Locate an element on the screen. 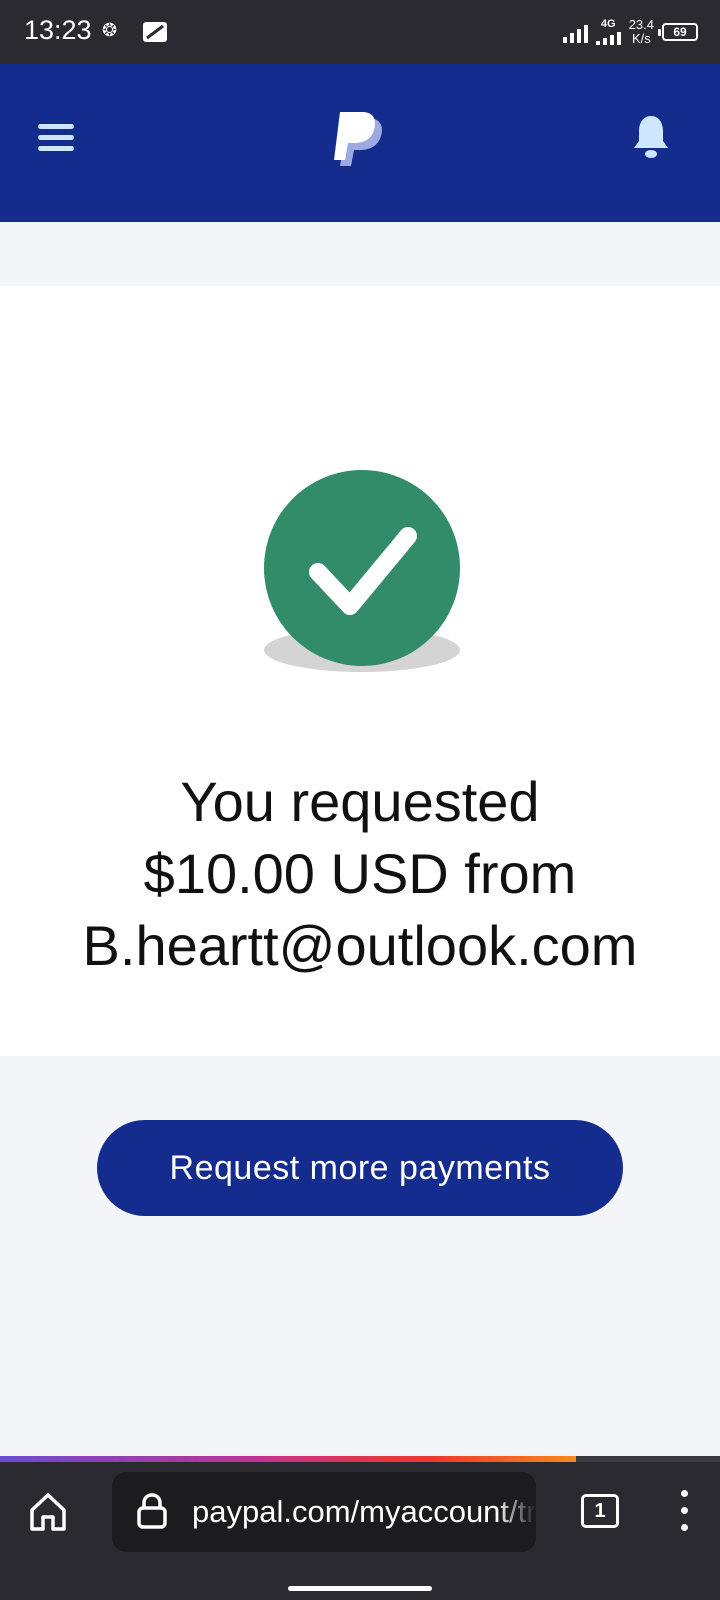 This screenshot has height=1600, width=720. url-fade is located at coordinates (516, 1512).